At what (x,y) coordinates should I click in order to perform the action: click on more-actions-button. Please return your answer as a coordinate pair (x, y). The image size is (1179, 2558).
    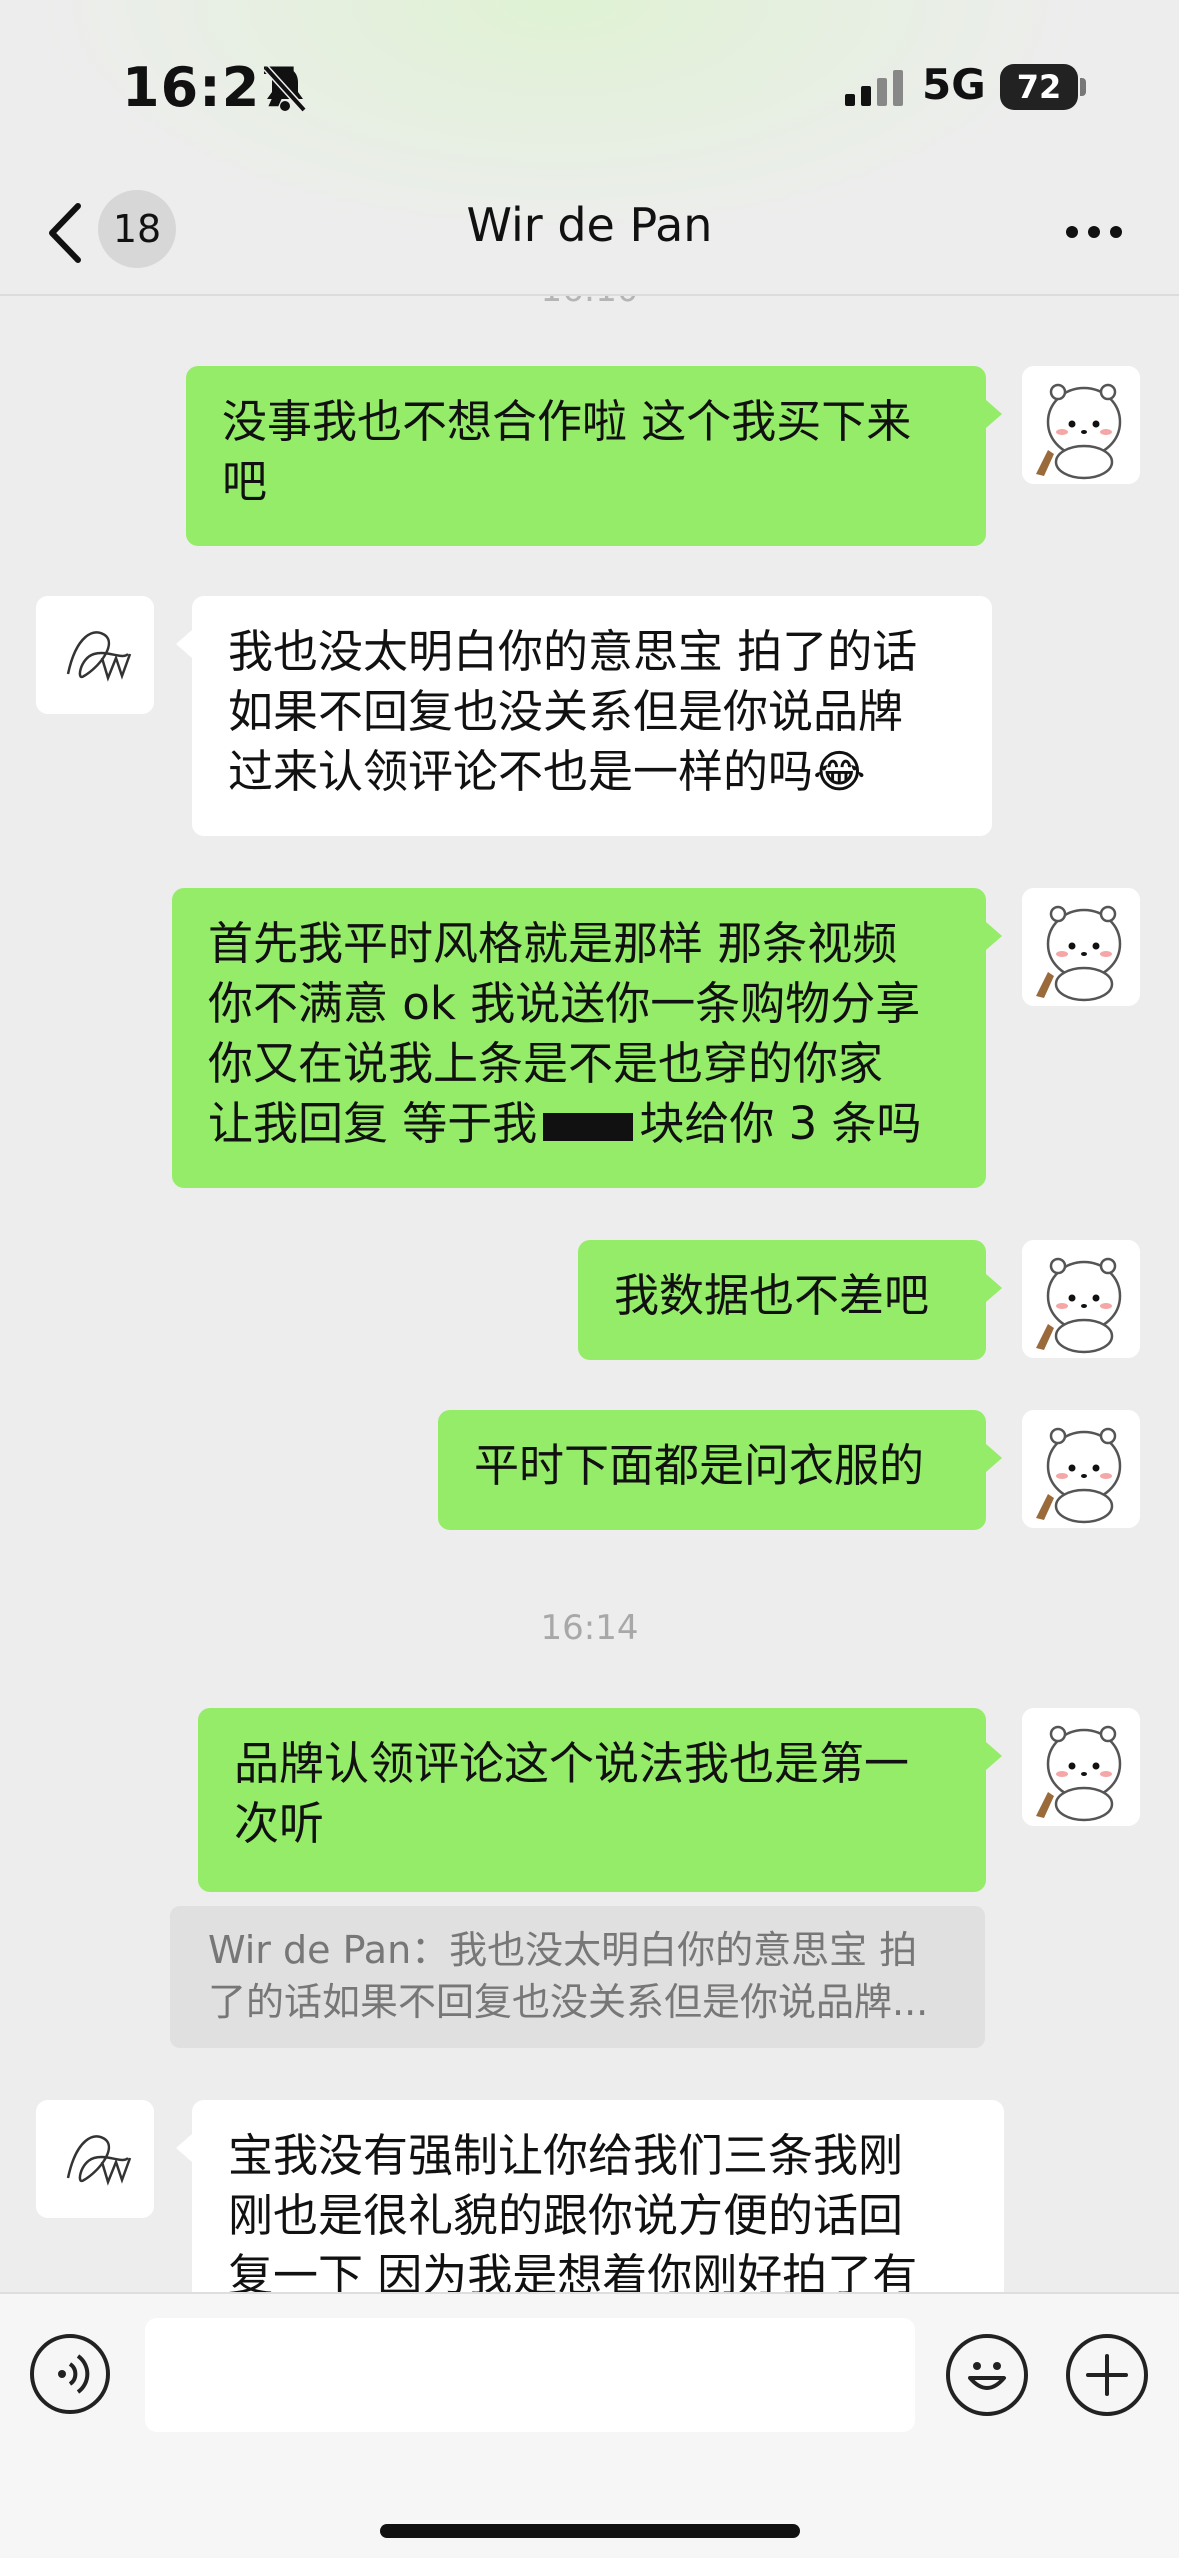
    Looking at the image, I should click on (1107, 2375).